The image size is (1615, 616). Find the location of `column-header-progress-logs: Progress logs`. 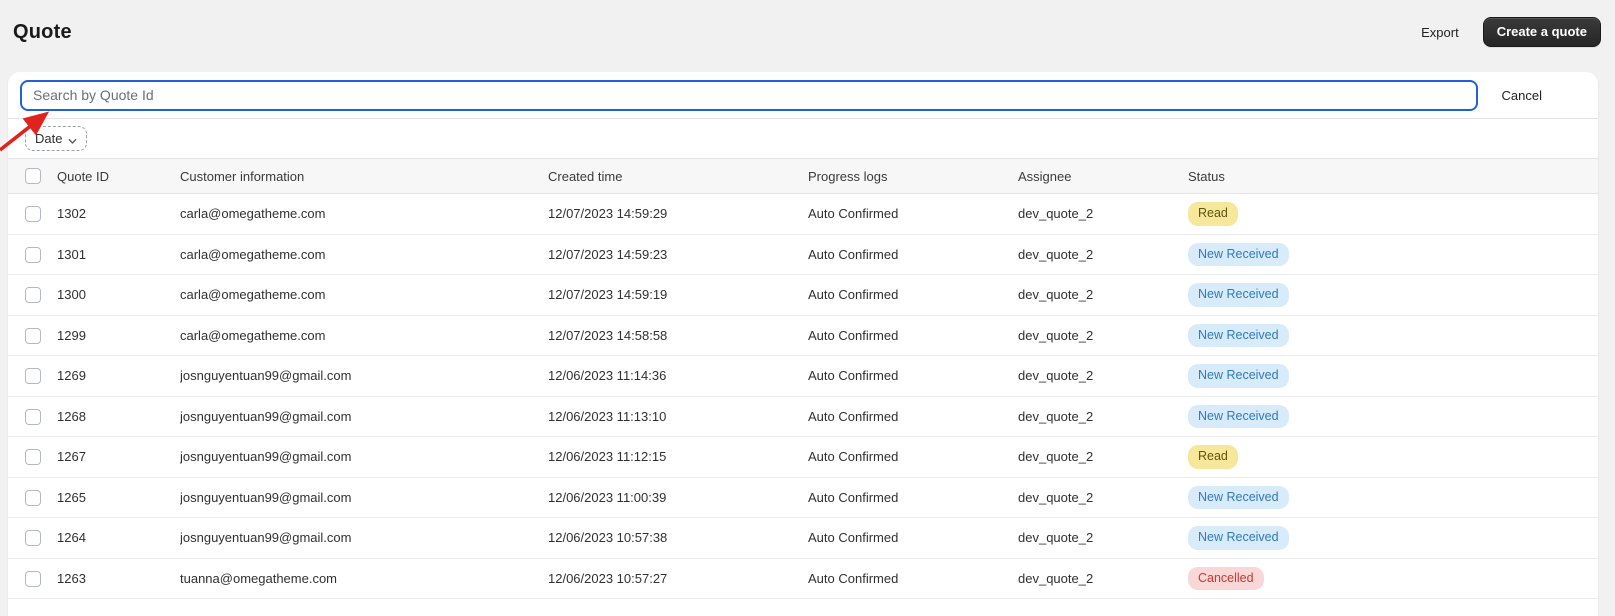

column-header-progress-logs: Progress logs is located at coordinates (848, 176).